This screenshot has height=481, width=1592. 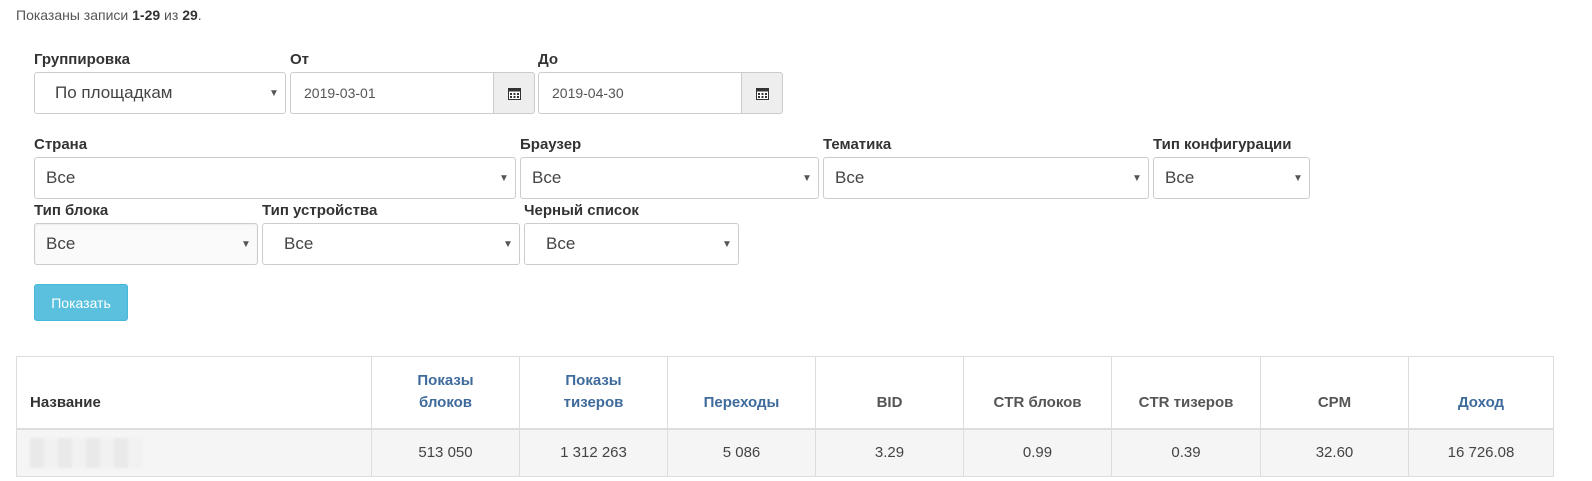 What do you see at coordinates (194, 392) in the screenshot?
I see `column-header-name: Название` at bounding box center [194, 392].